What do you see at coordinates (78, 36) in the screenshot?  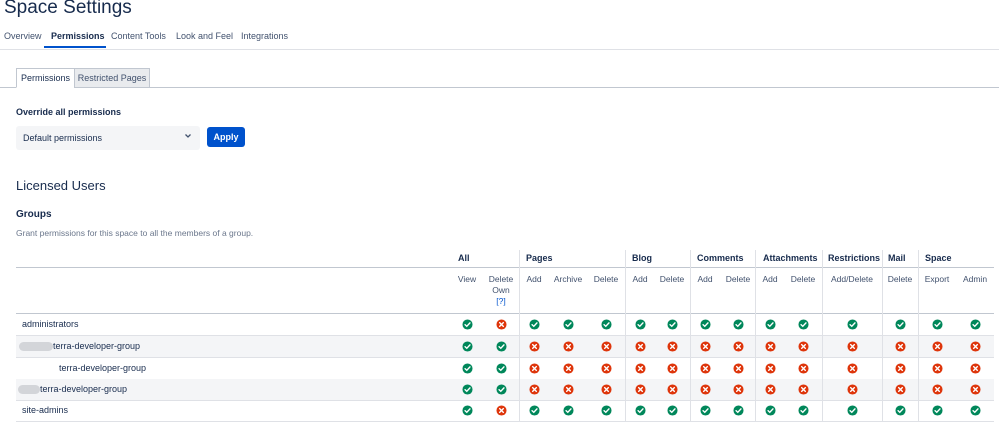 I see `tab-permissions: Permissions` at bounding box center [78, 36].